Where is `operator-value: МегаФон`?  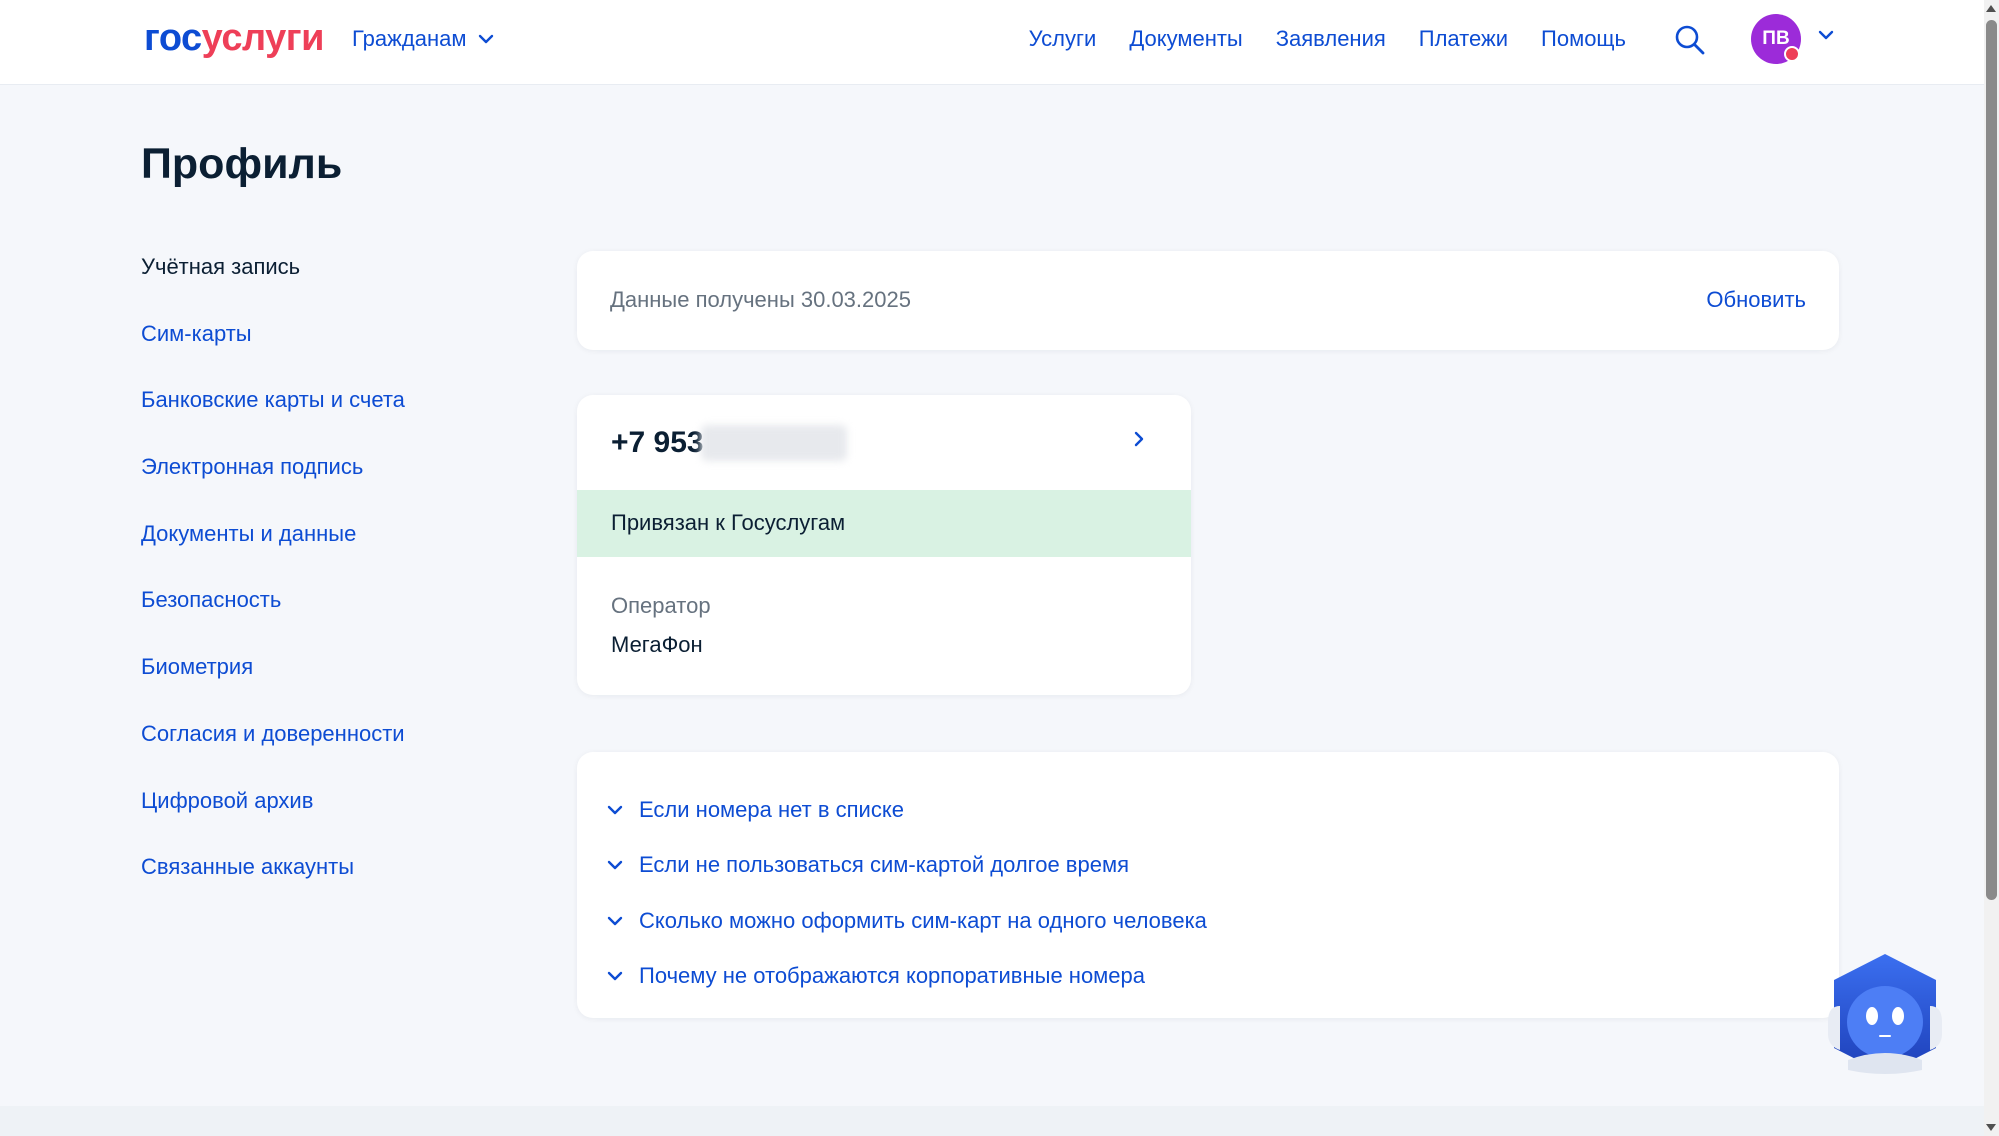
operator-value: МегаФон is located at coordinates (657, 644).